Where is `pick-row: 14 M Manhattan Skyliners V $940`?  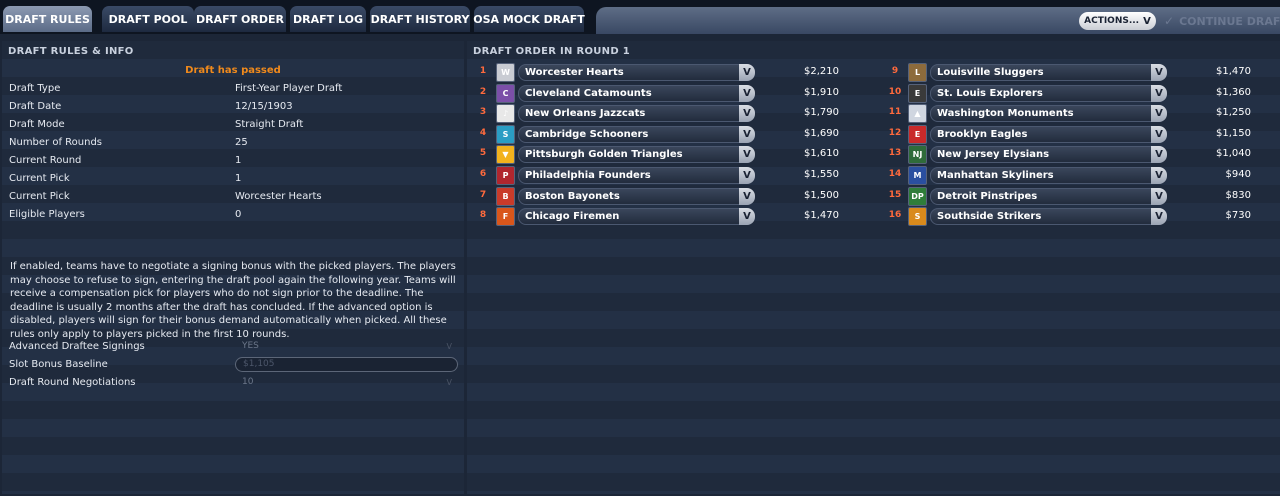 pick-row: 14 M Manhattan Skyliners V $940 is located at coordinates (1072, 175).